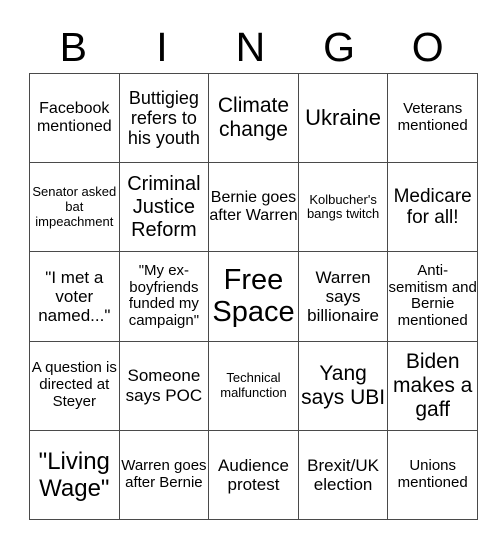 The width and height of the screenshot is (500, 544). I want to click on bingo-cell: Bernie goes after Warren, so click(253, 207).